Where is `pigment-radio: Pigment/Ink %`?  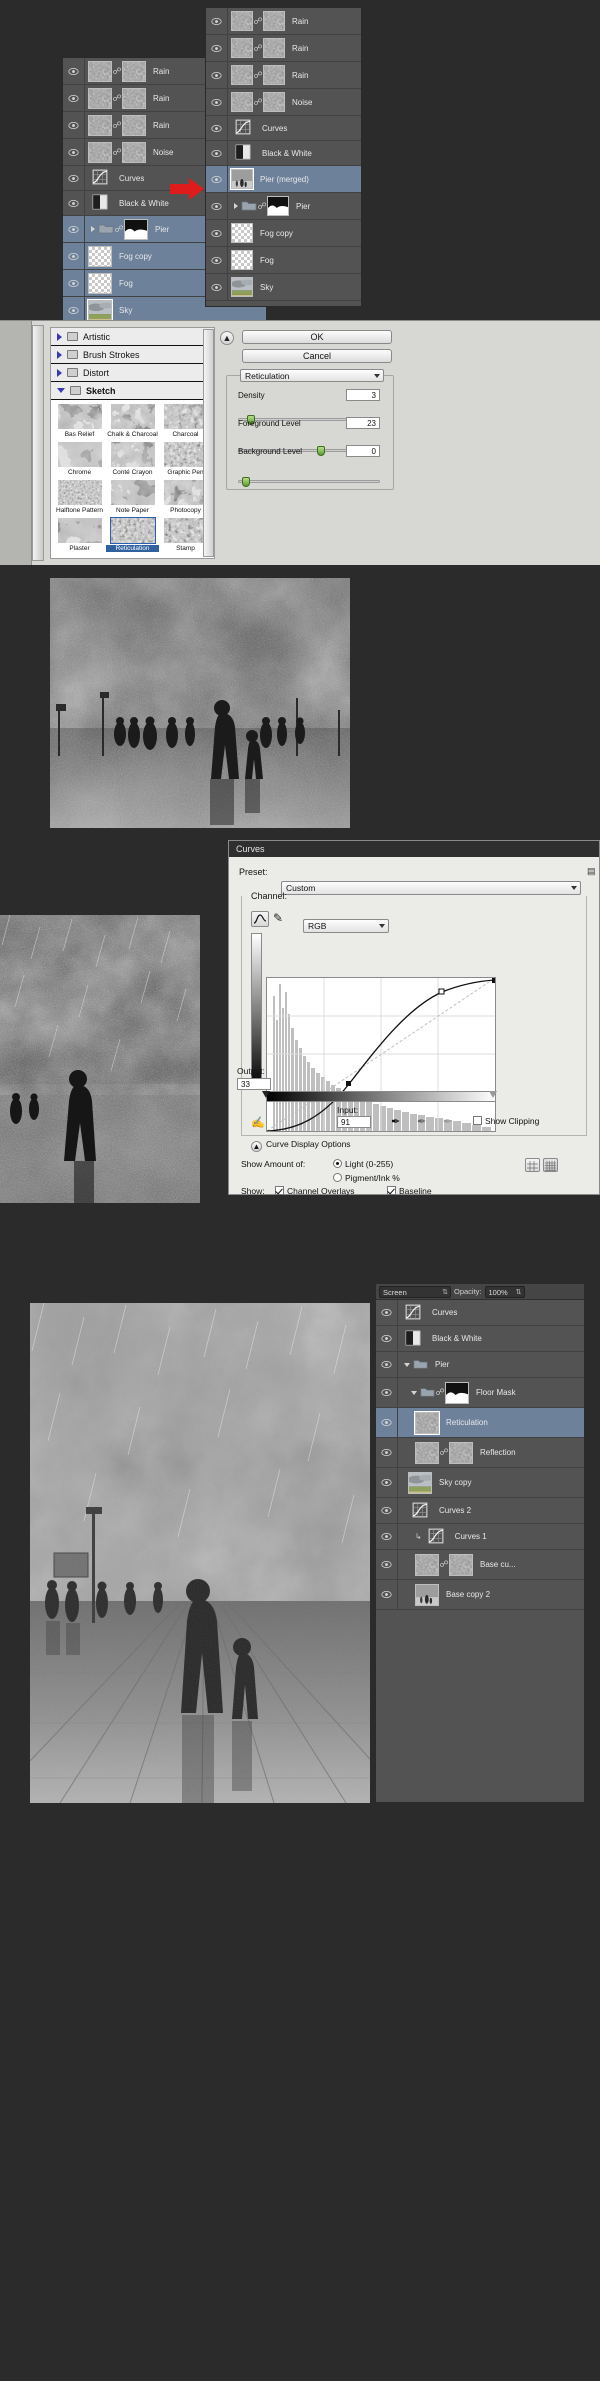 pigment-radio: Pigment/Ink % is located at coordinates (366, 1178).